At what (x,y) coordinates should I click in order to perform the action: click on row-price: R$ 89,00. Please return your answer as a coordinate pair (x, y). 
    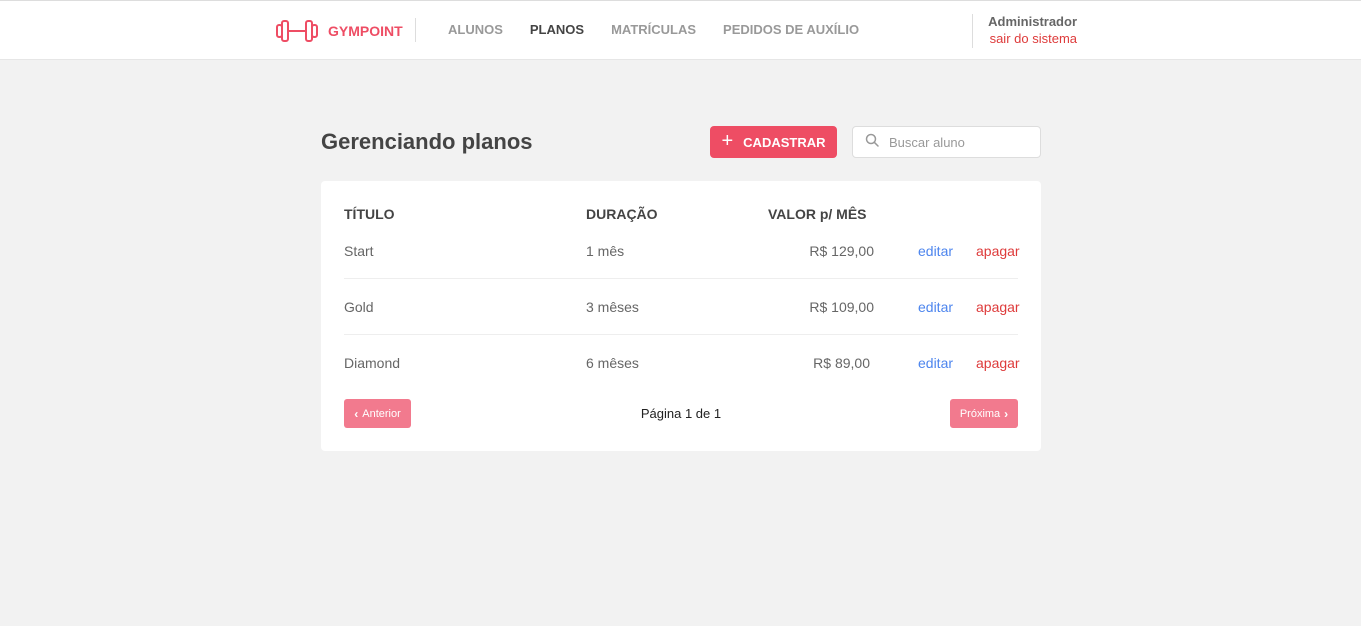
    Looking at the image, I should click on (841, 363).